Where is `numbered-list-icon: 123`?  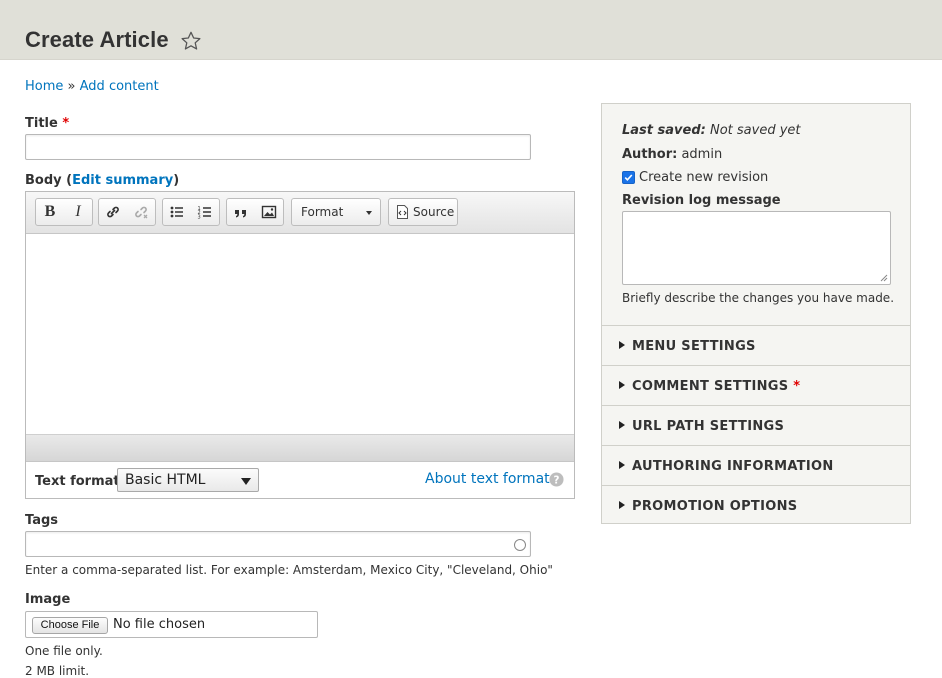
numbered-list-icon: 123 is located at coordinates (204, 213).